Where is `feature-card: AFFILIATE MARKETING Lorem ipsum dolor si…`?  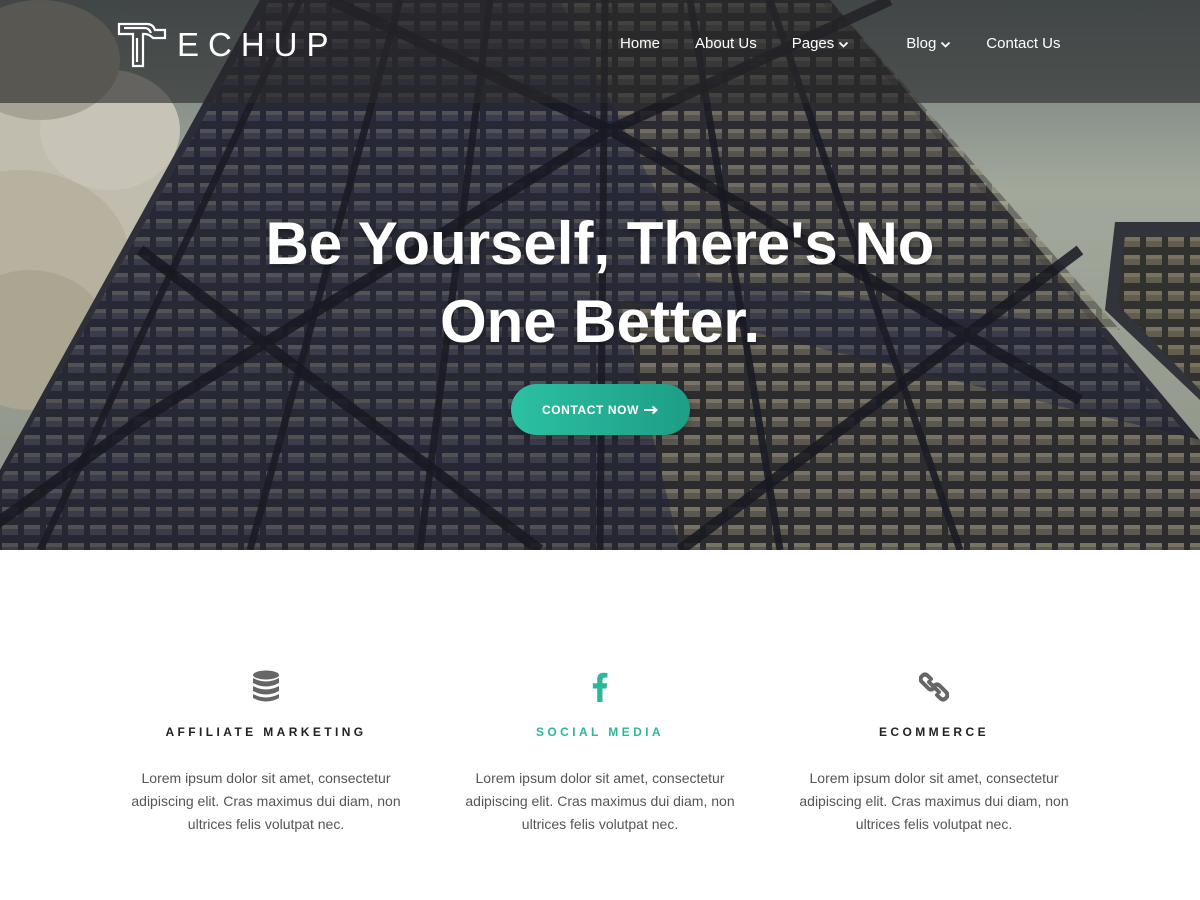
feature-card: AFFILIATE MARKETING Lorem ipsum dolor si… is located at coordinates (266, 753).